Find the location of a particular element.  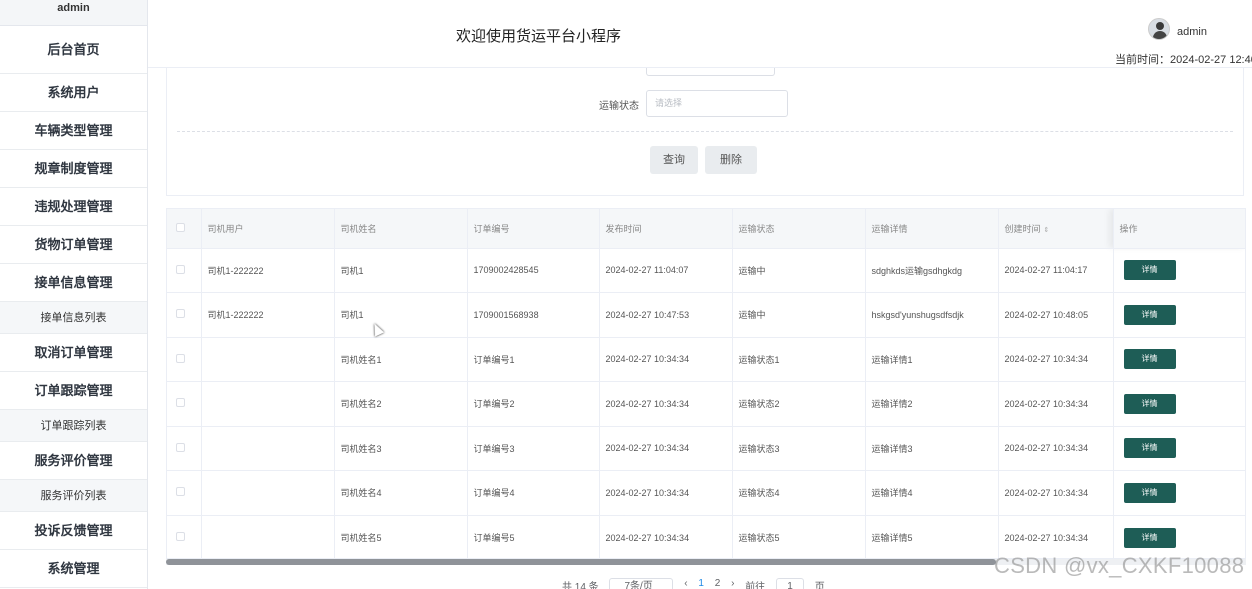

status-label: 运输状态 is located at coordinates (619, 106).